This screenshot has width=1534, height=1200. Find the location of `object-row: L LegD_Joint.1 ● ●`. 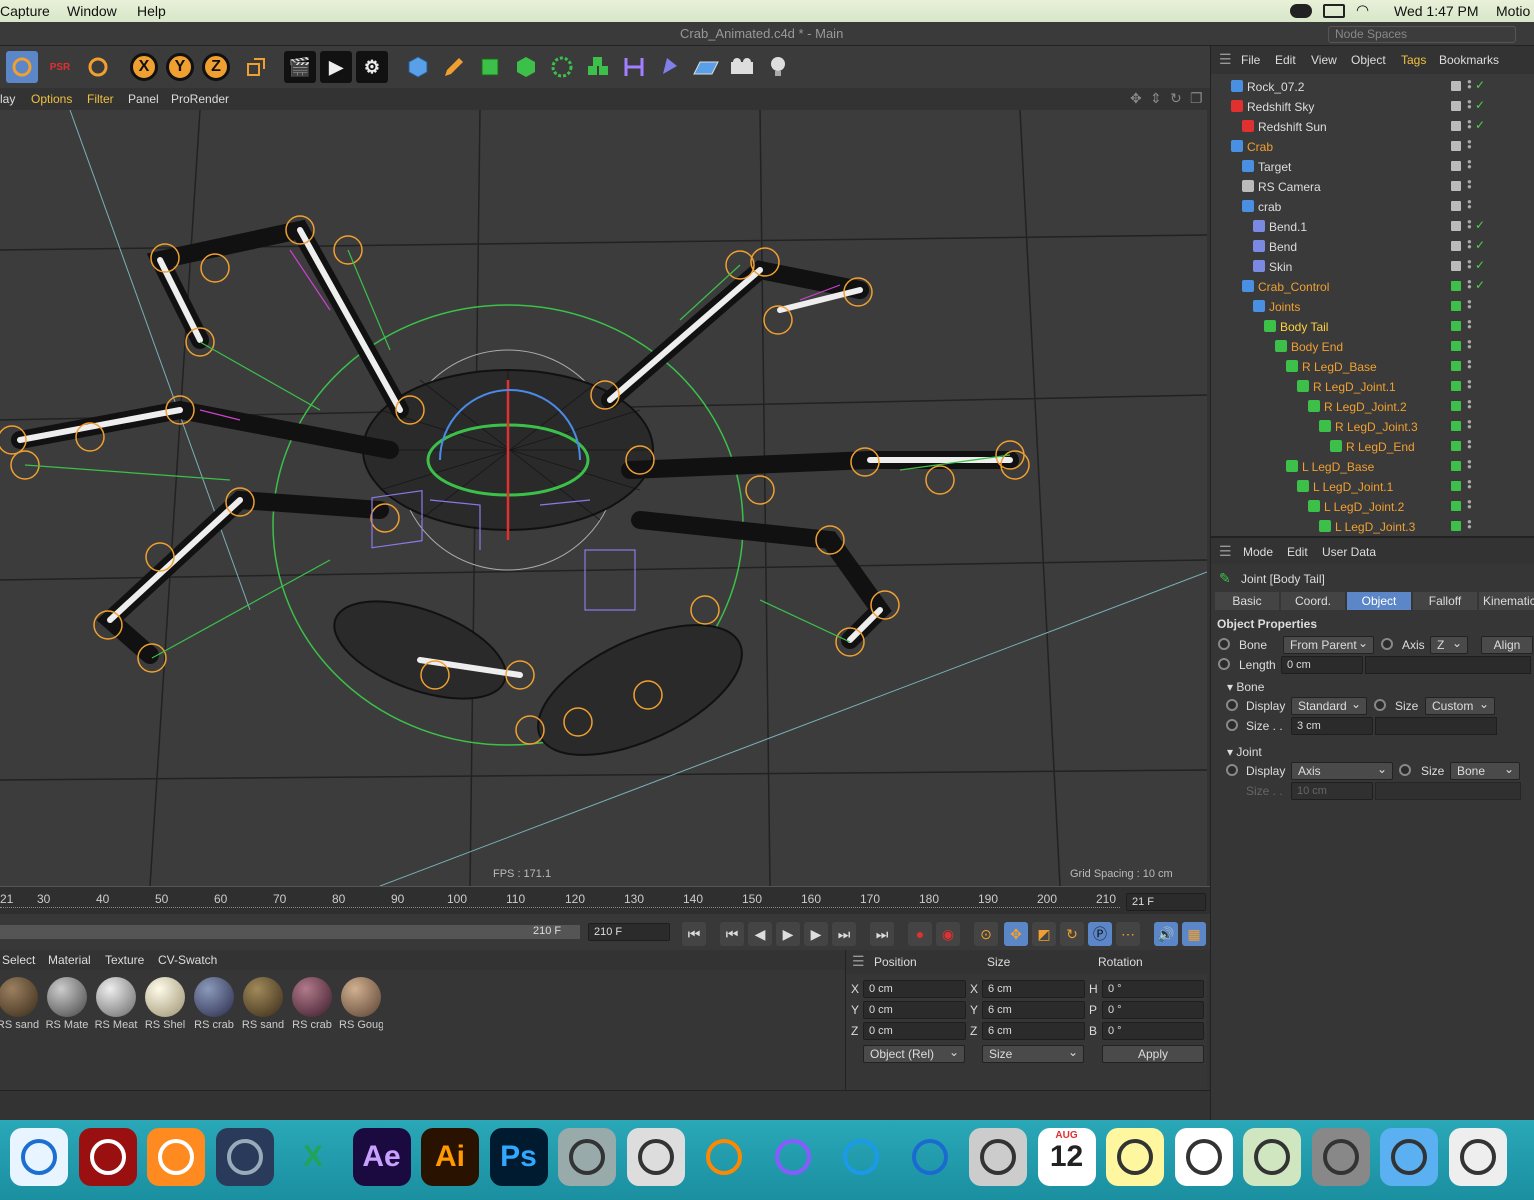

object-row: L LegD_Joint.1 ● ● is located at coordinates (1372, 486).